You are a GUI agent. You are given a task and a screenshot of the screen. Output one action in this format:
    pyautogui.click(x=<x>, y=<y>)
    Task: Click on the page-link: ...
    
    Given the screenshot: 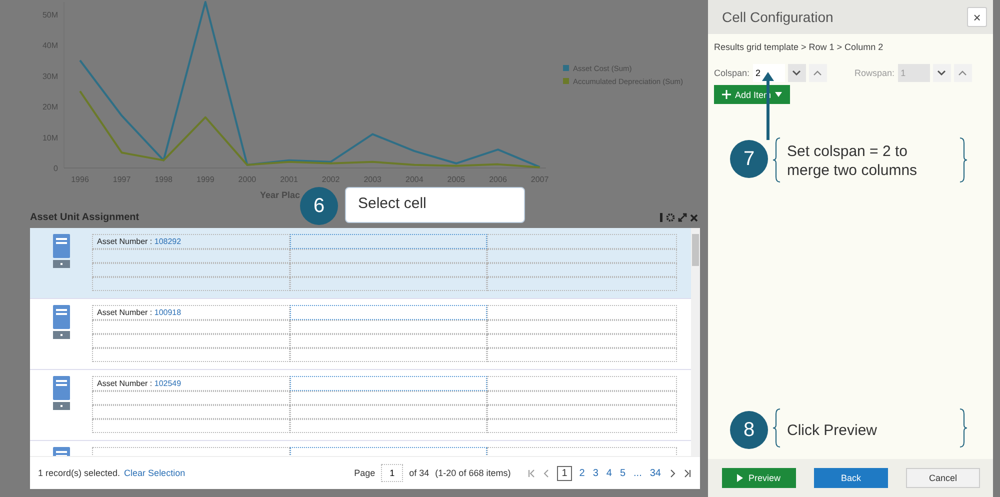 What is the action you would take?
    pyautogui.click(x=637, y=473)
    